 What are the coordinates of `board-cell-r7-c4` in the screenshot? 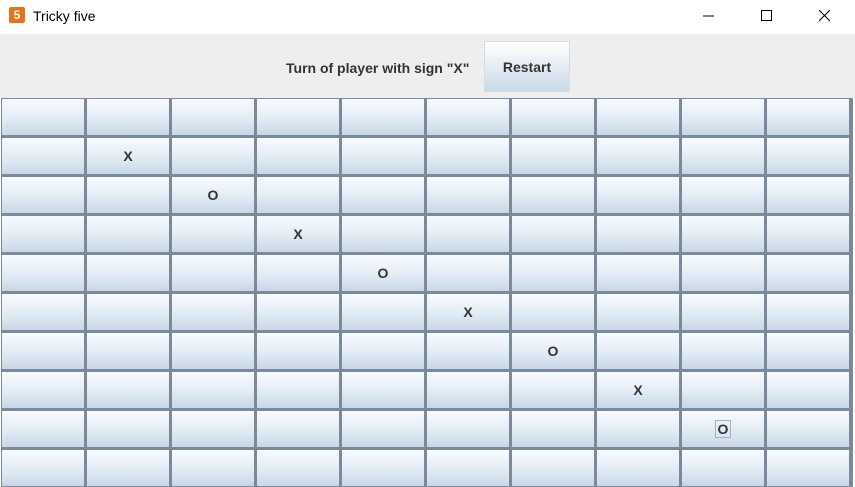 It's located at (383, 390).